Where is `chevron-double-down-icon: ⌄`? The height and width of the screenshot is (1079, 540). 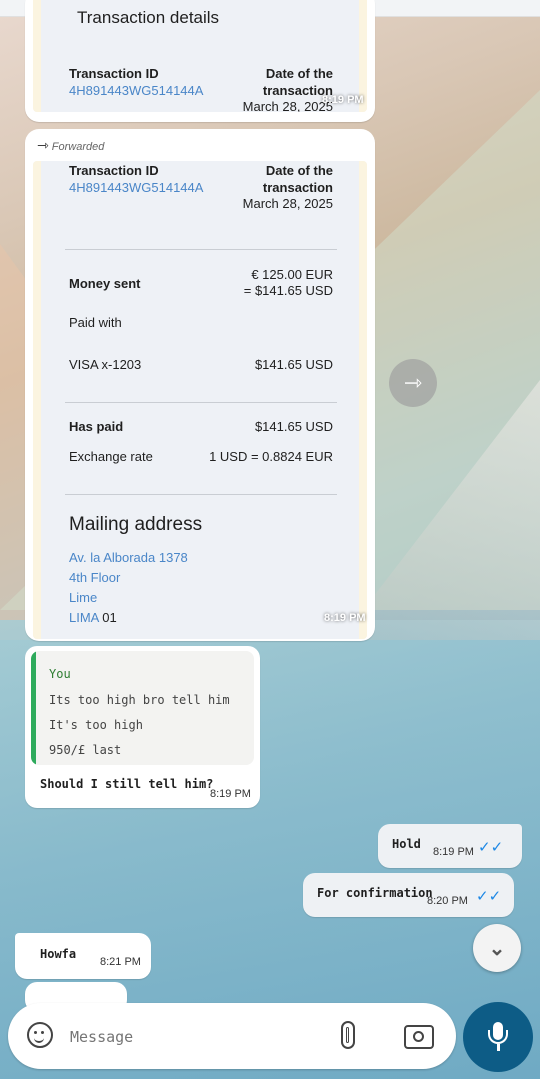
chevron-double-down-icon: ⌄ is located at coordinates (497, 948).